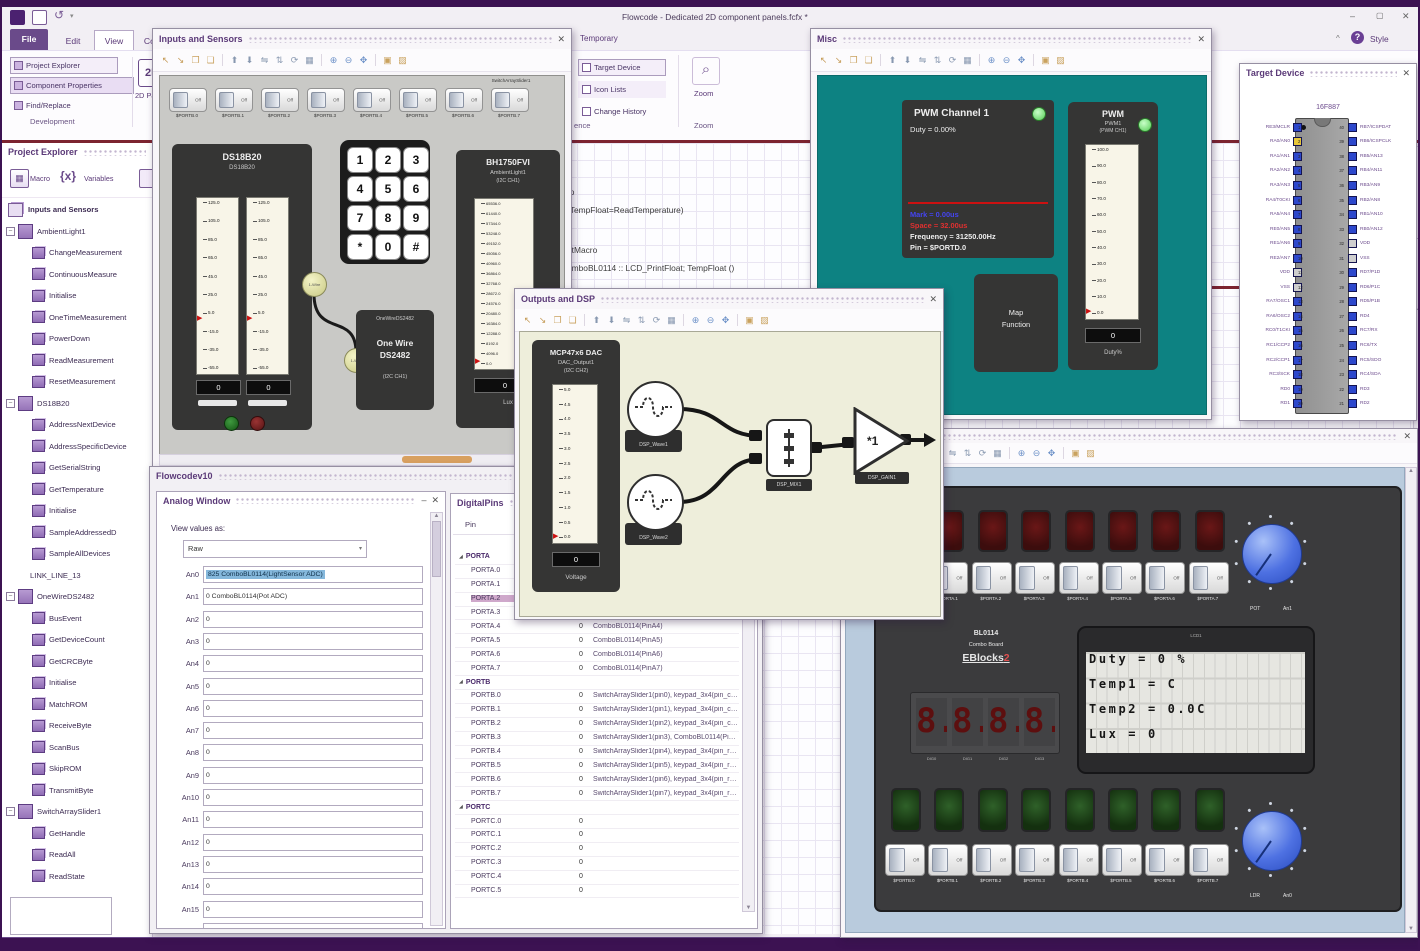 The height and width of the screenshot is (951, 1420). What do you see at coordinates (360, 218) in the screenshot?
I see `keypad-key-7: 7` at bounding box center [360, 218].